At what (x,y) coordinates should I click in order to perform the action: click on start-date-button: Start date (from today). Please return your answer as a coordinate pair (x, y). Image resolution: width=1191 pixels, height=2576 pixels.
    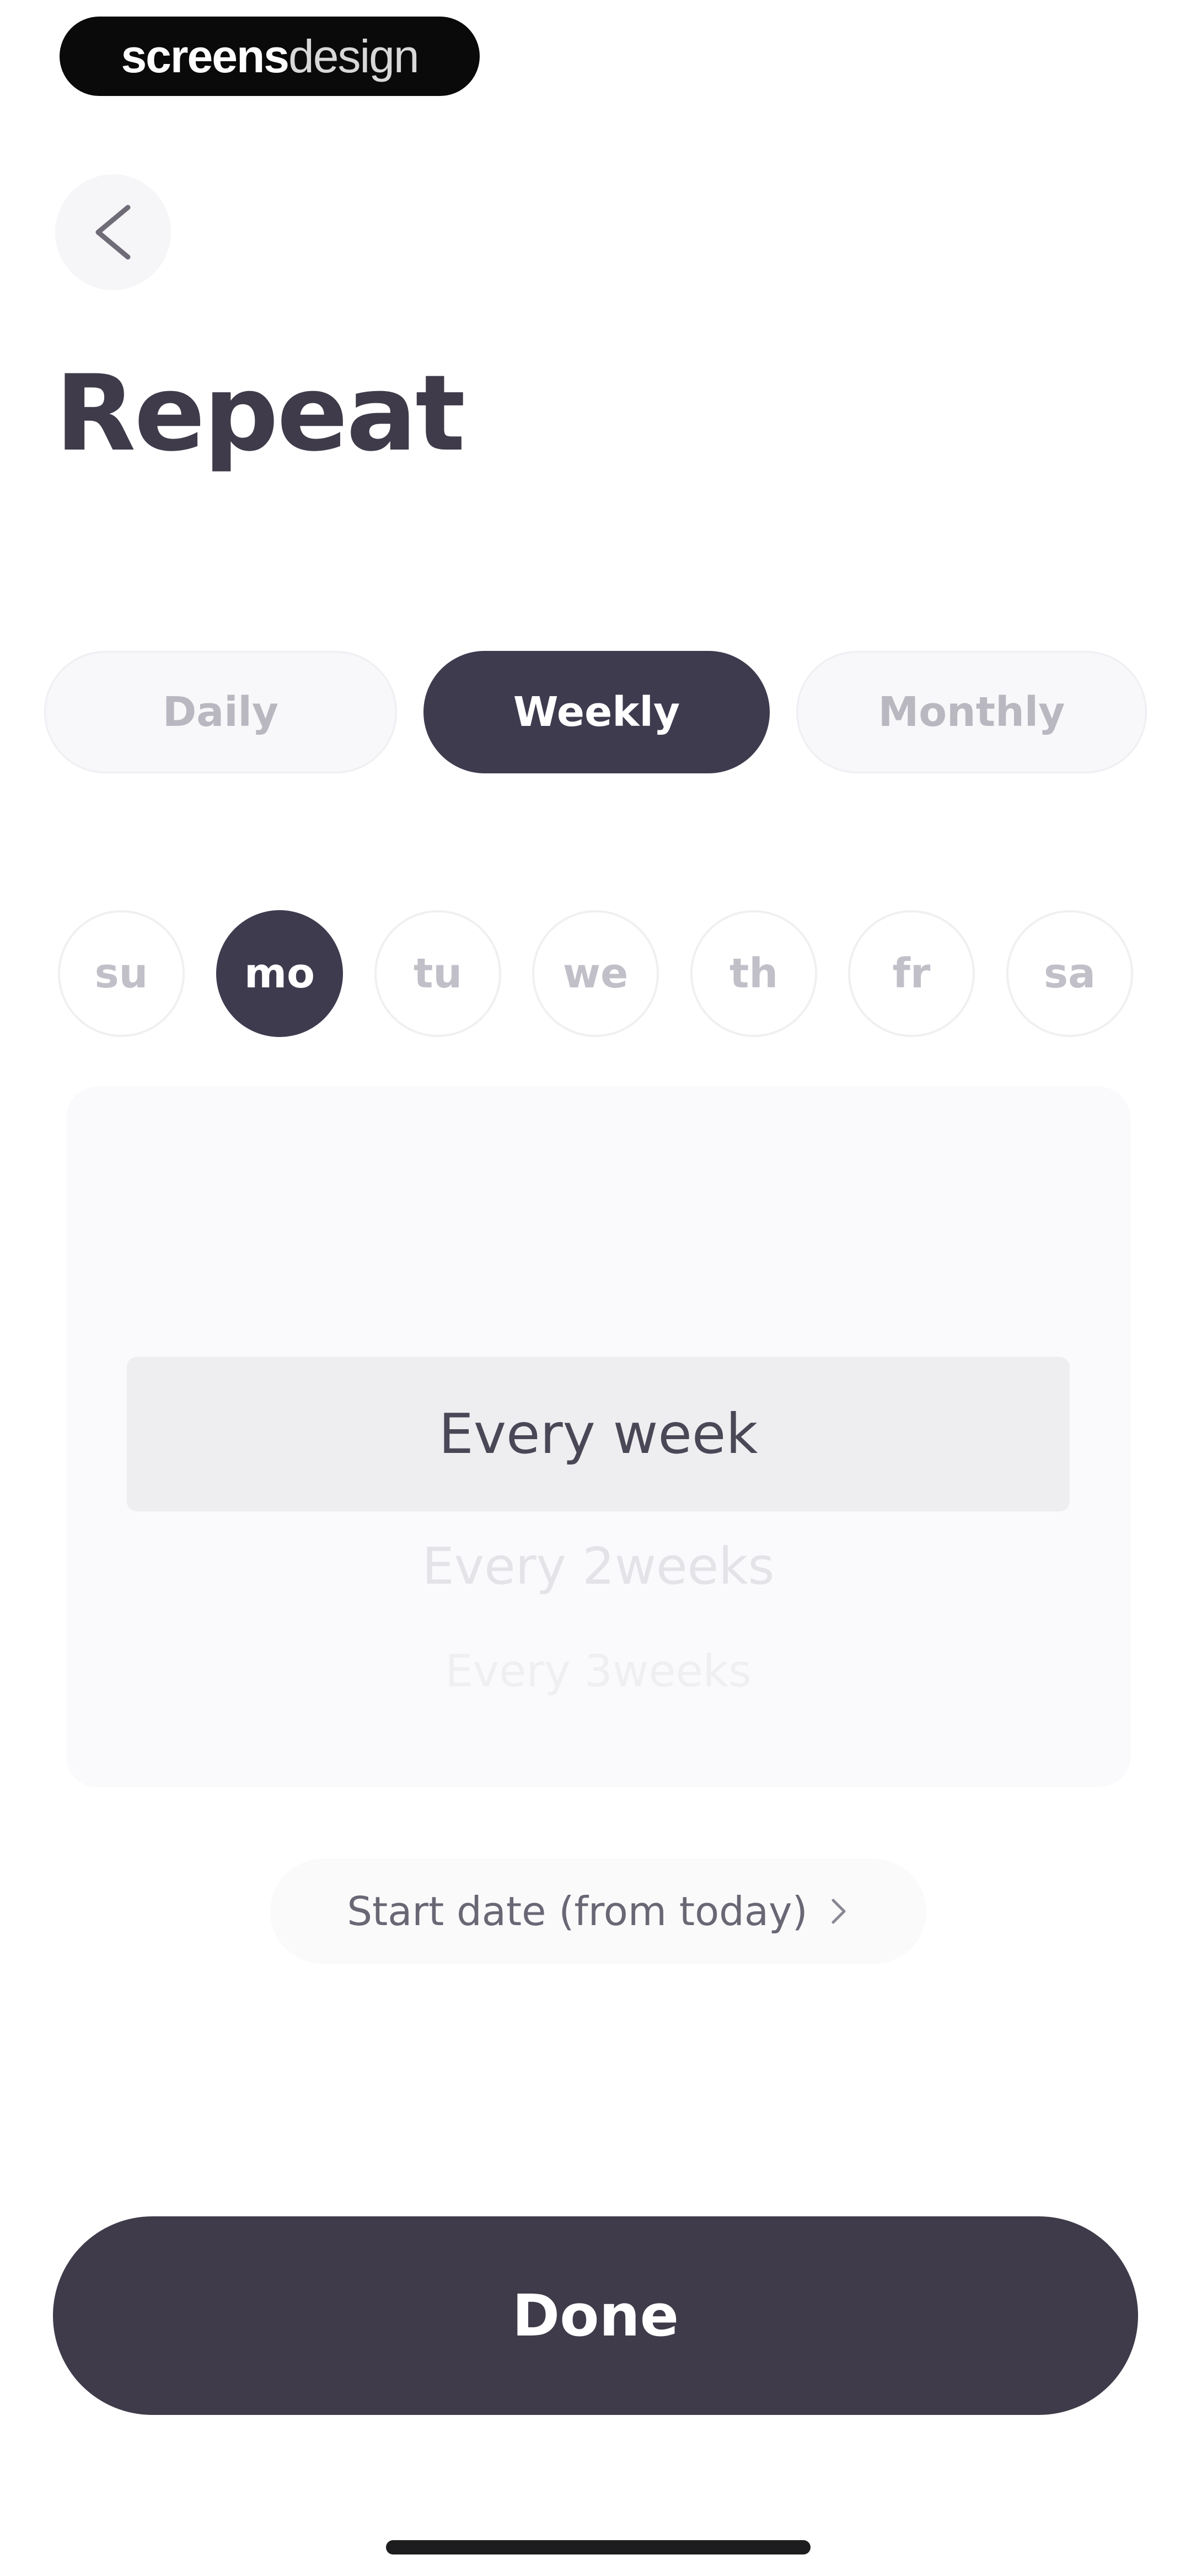
    Looking at the image, I should click on (598, 1911).